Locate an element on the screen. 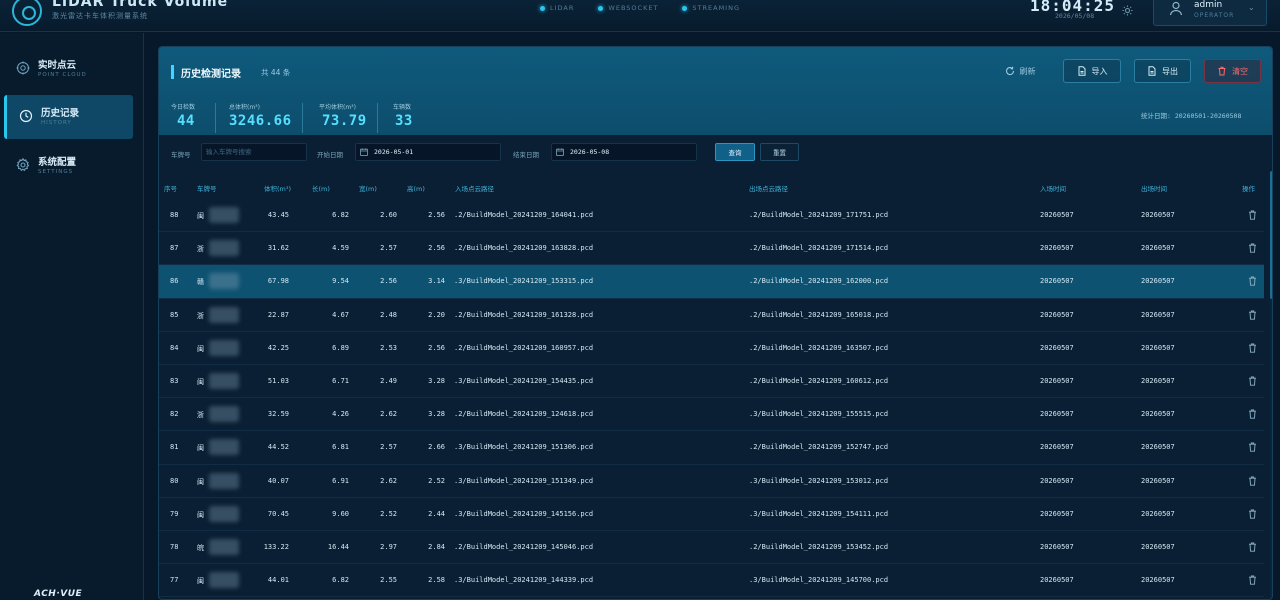  cell-volume: 43.45 is located at coordinates (278, 215).